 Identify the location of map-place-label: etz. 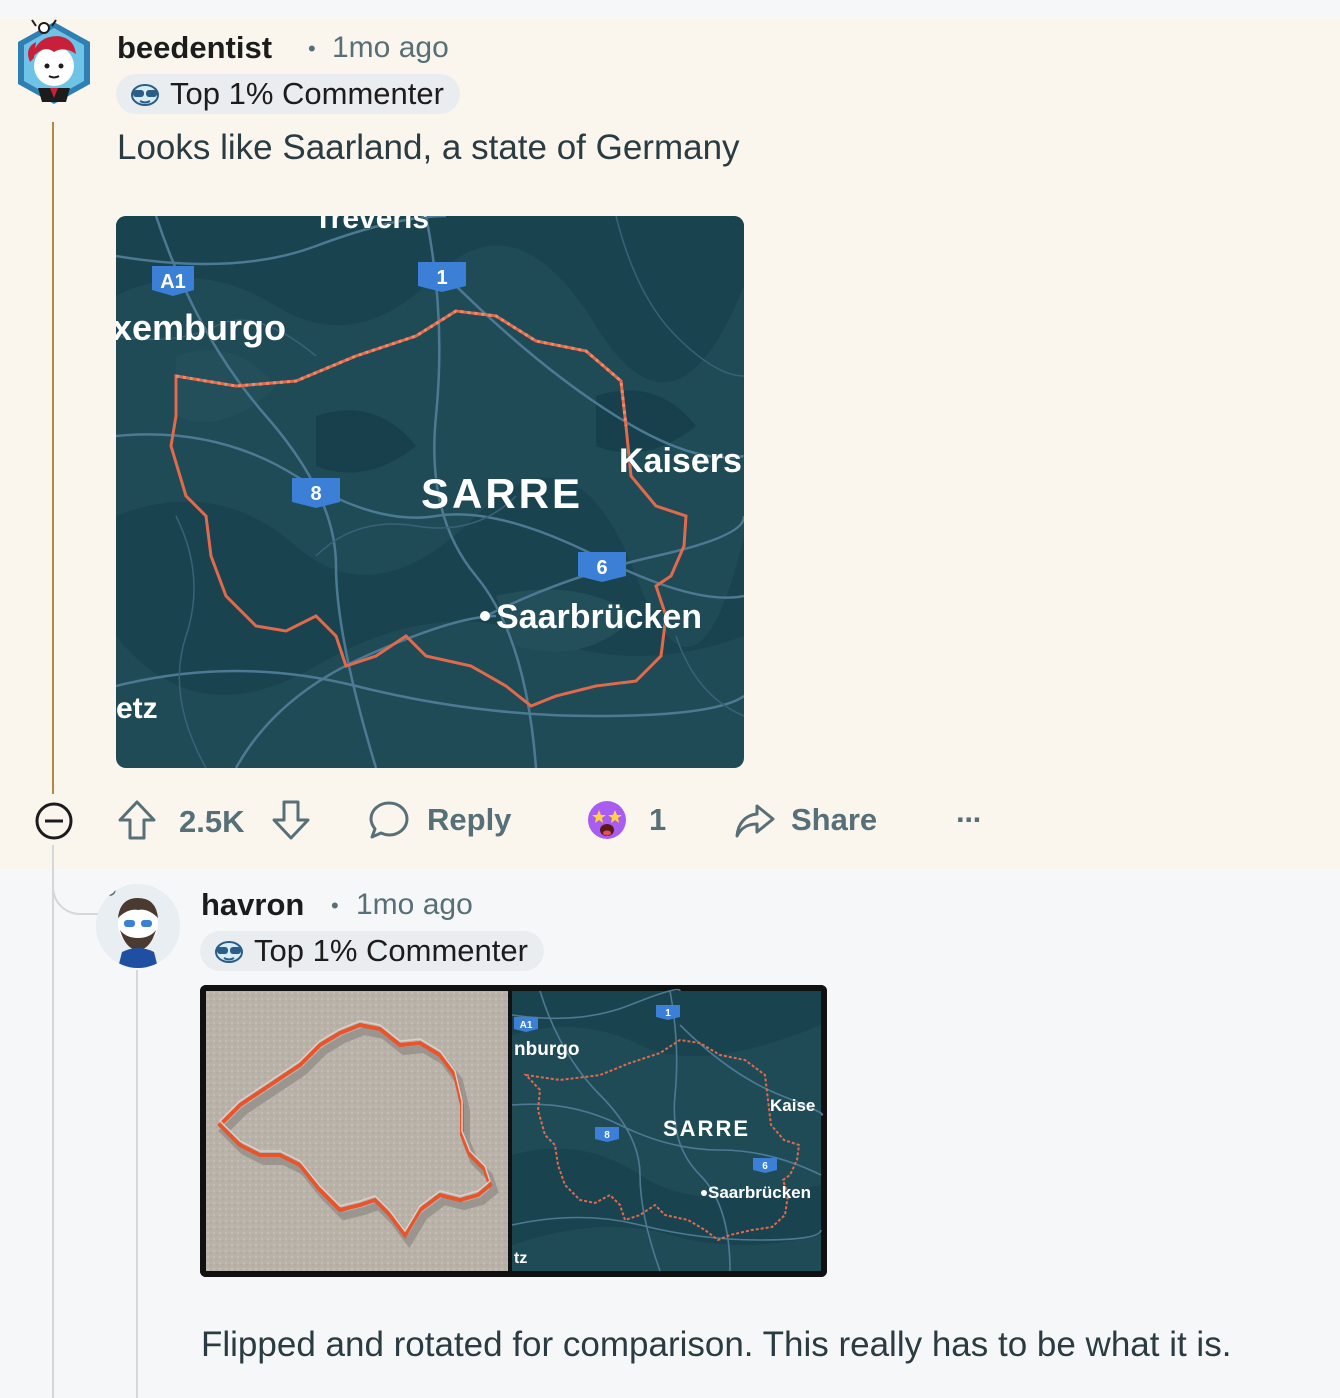
(137, 708).